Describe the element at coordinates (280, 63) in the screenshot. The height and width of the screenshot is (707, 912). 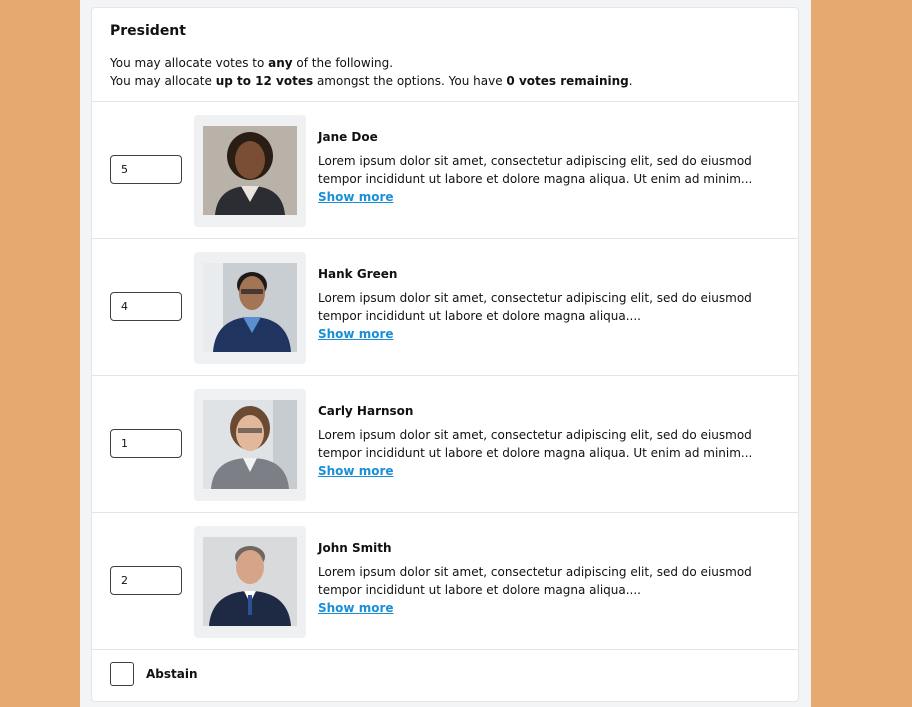
I see `instruction-emphasis: any` at that location.